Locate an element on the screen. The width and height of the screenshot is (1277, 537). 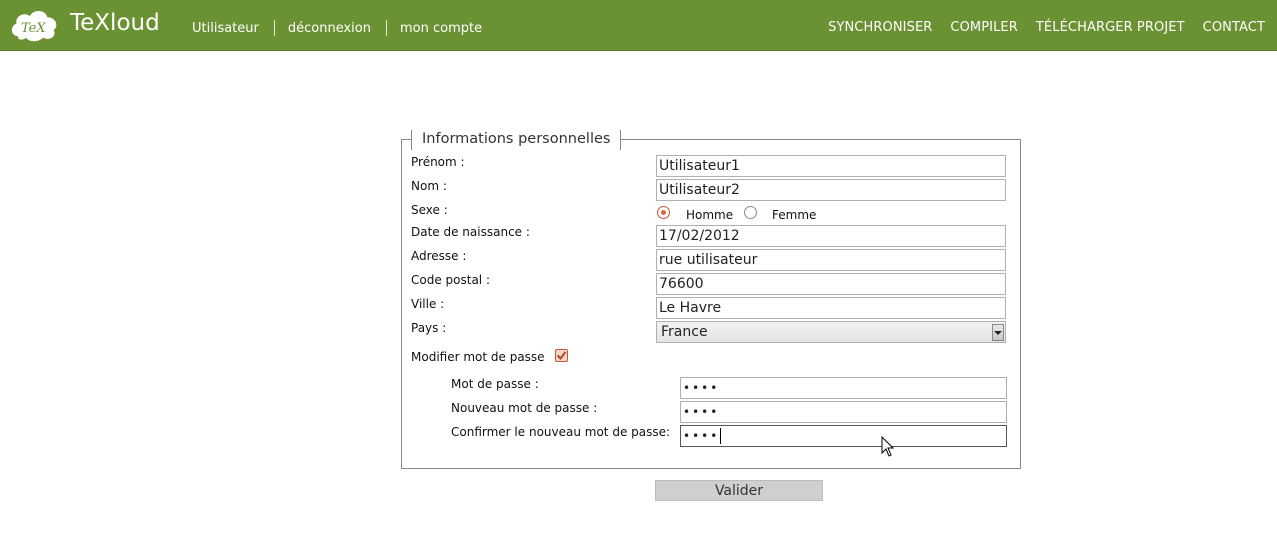
svg-text: TeX is located at coordinates (33, 28).